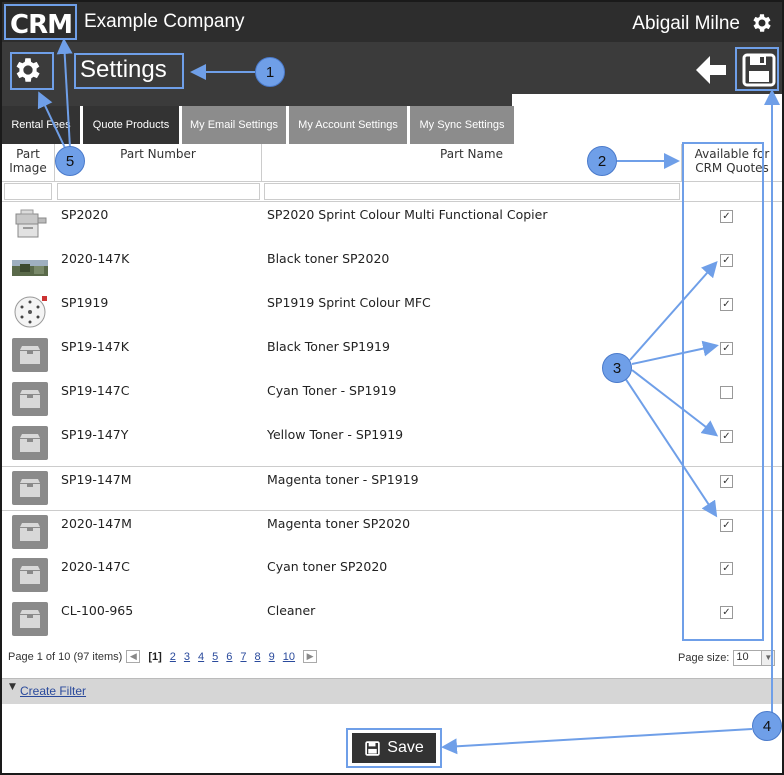  I want to click on available-checkbox, so click(726, 392).